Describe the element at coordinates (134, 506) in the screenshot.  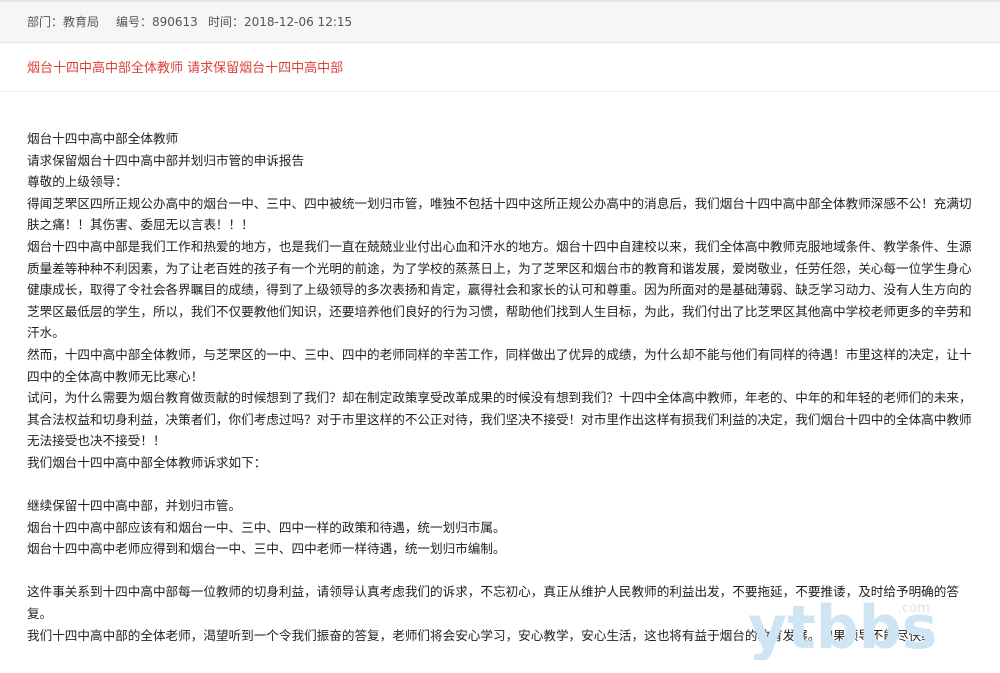
I see `body-paragraph: 继续保留十四中高中部，并划归市管。` at that location.